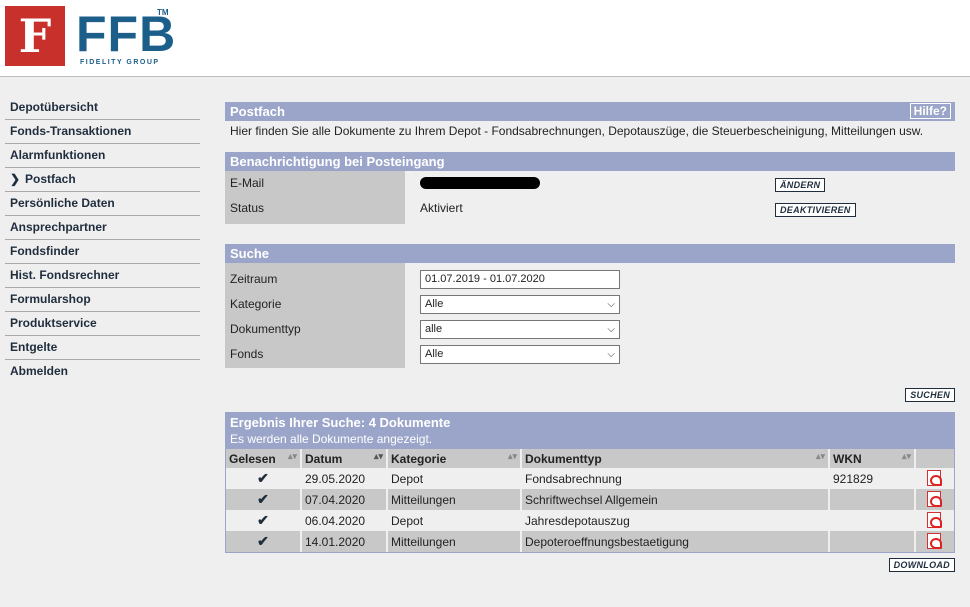 This screenshot has width=970, height=607. What do you see at coordinates (872, 478) in the screenshot?
I see `cell-wkn: 921829` at bounding box center [872, 478].